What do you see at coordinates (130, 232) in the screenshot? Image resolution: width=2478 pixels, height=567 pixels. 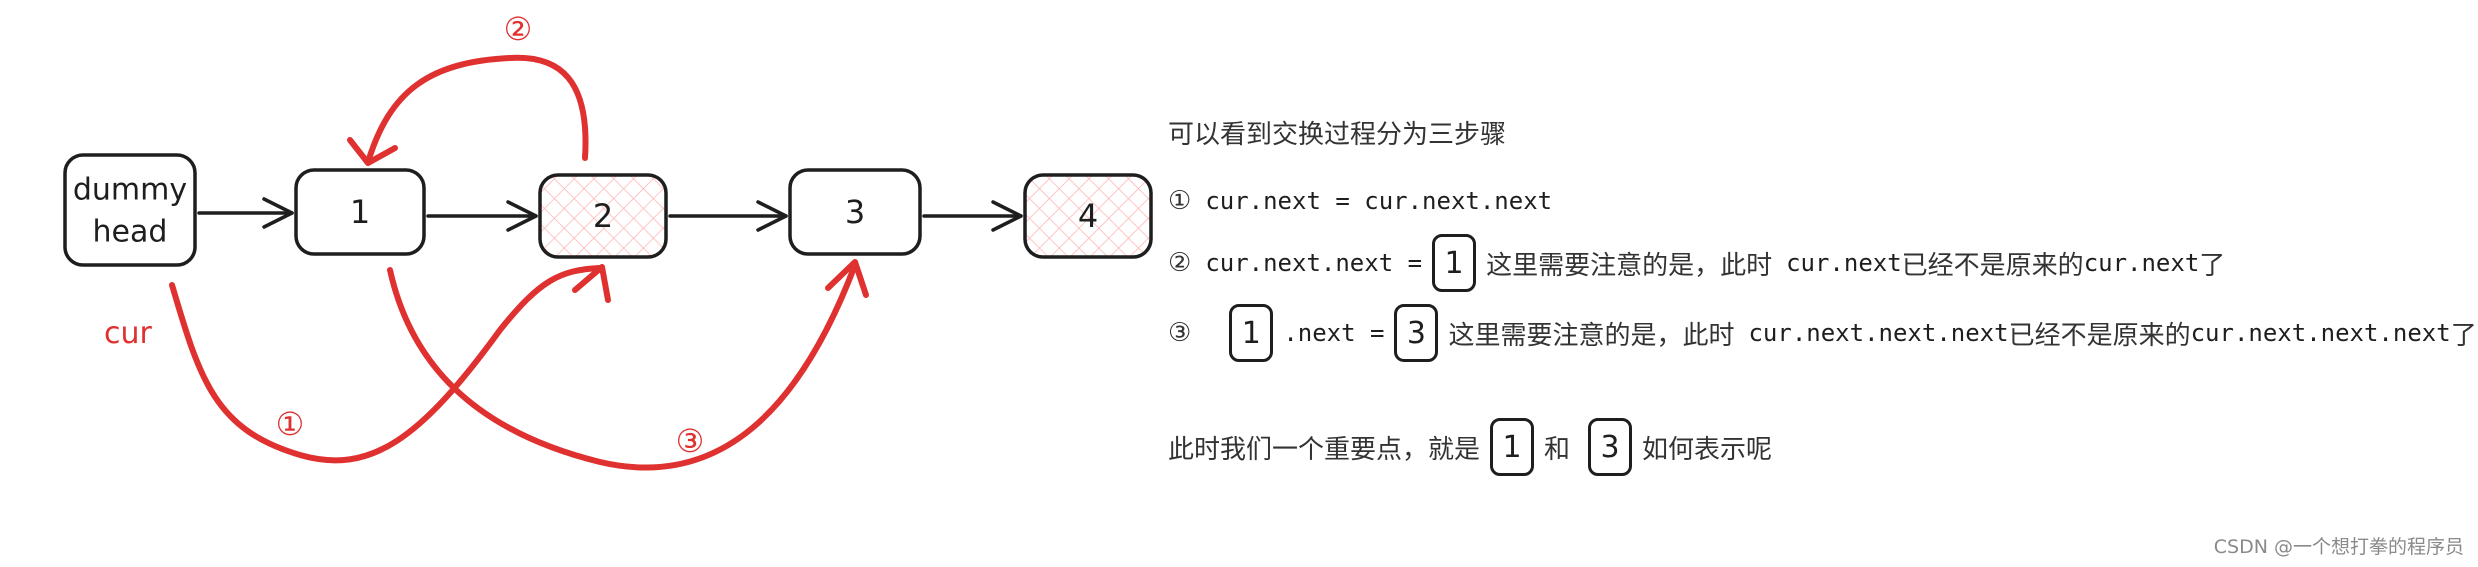 I see `node-label: head` at bounding box center [130, 232].